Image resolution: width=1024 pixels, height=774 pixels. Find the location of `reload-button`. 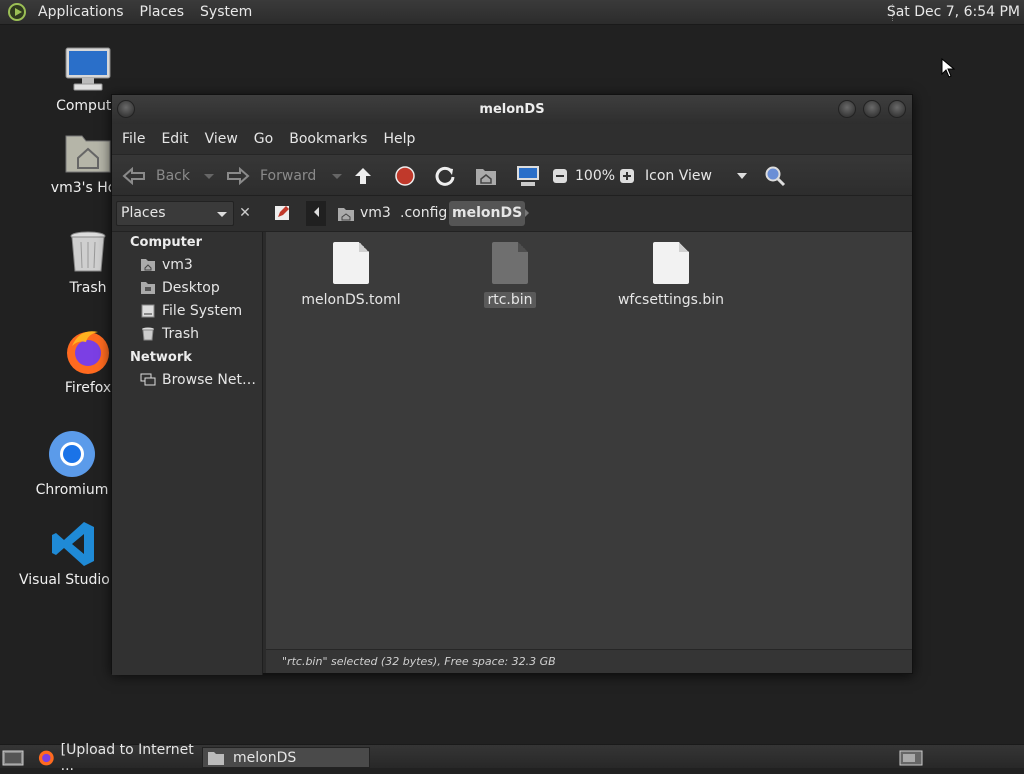

reload-button is located at coordinates (445, 176).